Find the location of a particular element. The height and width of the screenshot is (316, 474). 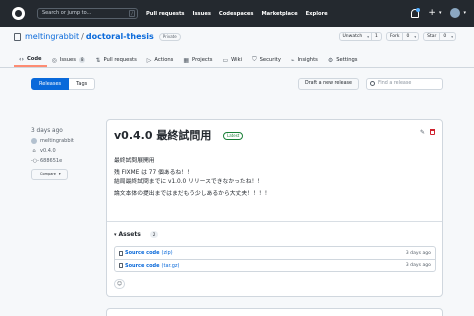

unread-dot is located at coordinates (418, 9).